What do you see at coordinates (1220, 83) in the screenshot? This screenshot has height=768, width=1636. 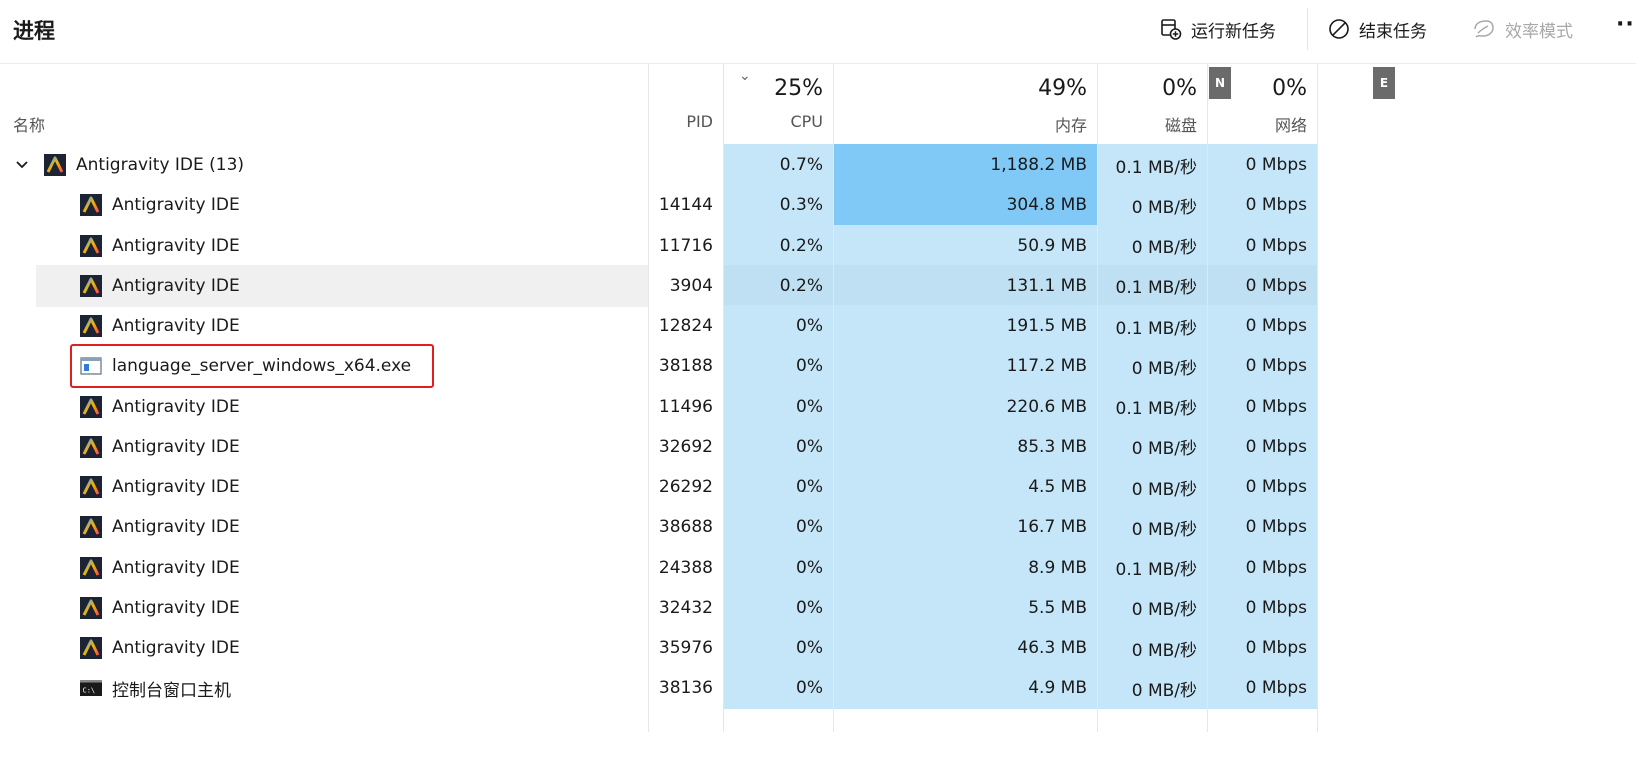 I see `tag-n: N` at bounding box center [1220, 83].